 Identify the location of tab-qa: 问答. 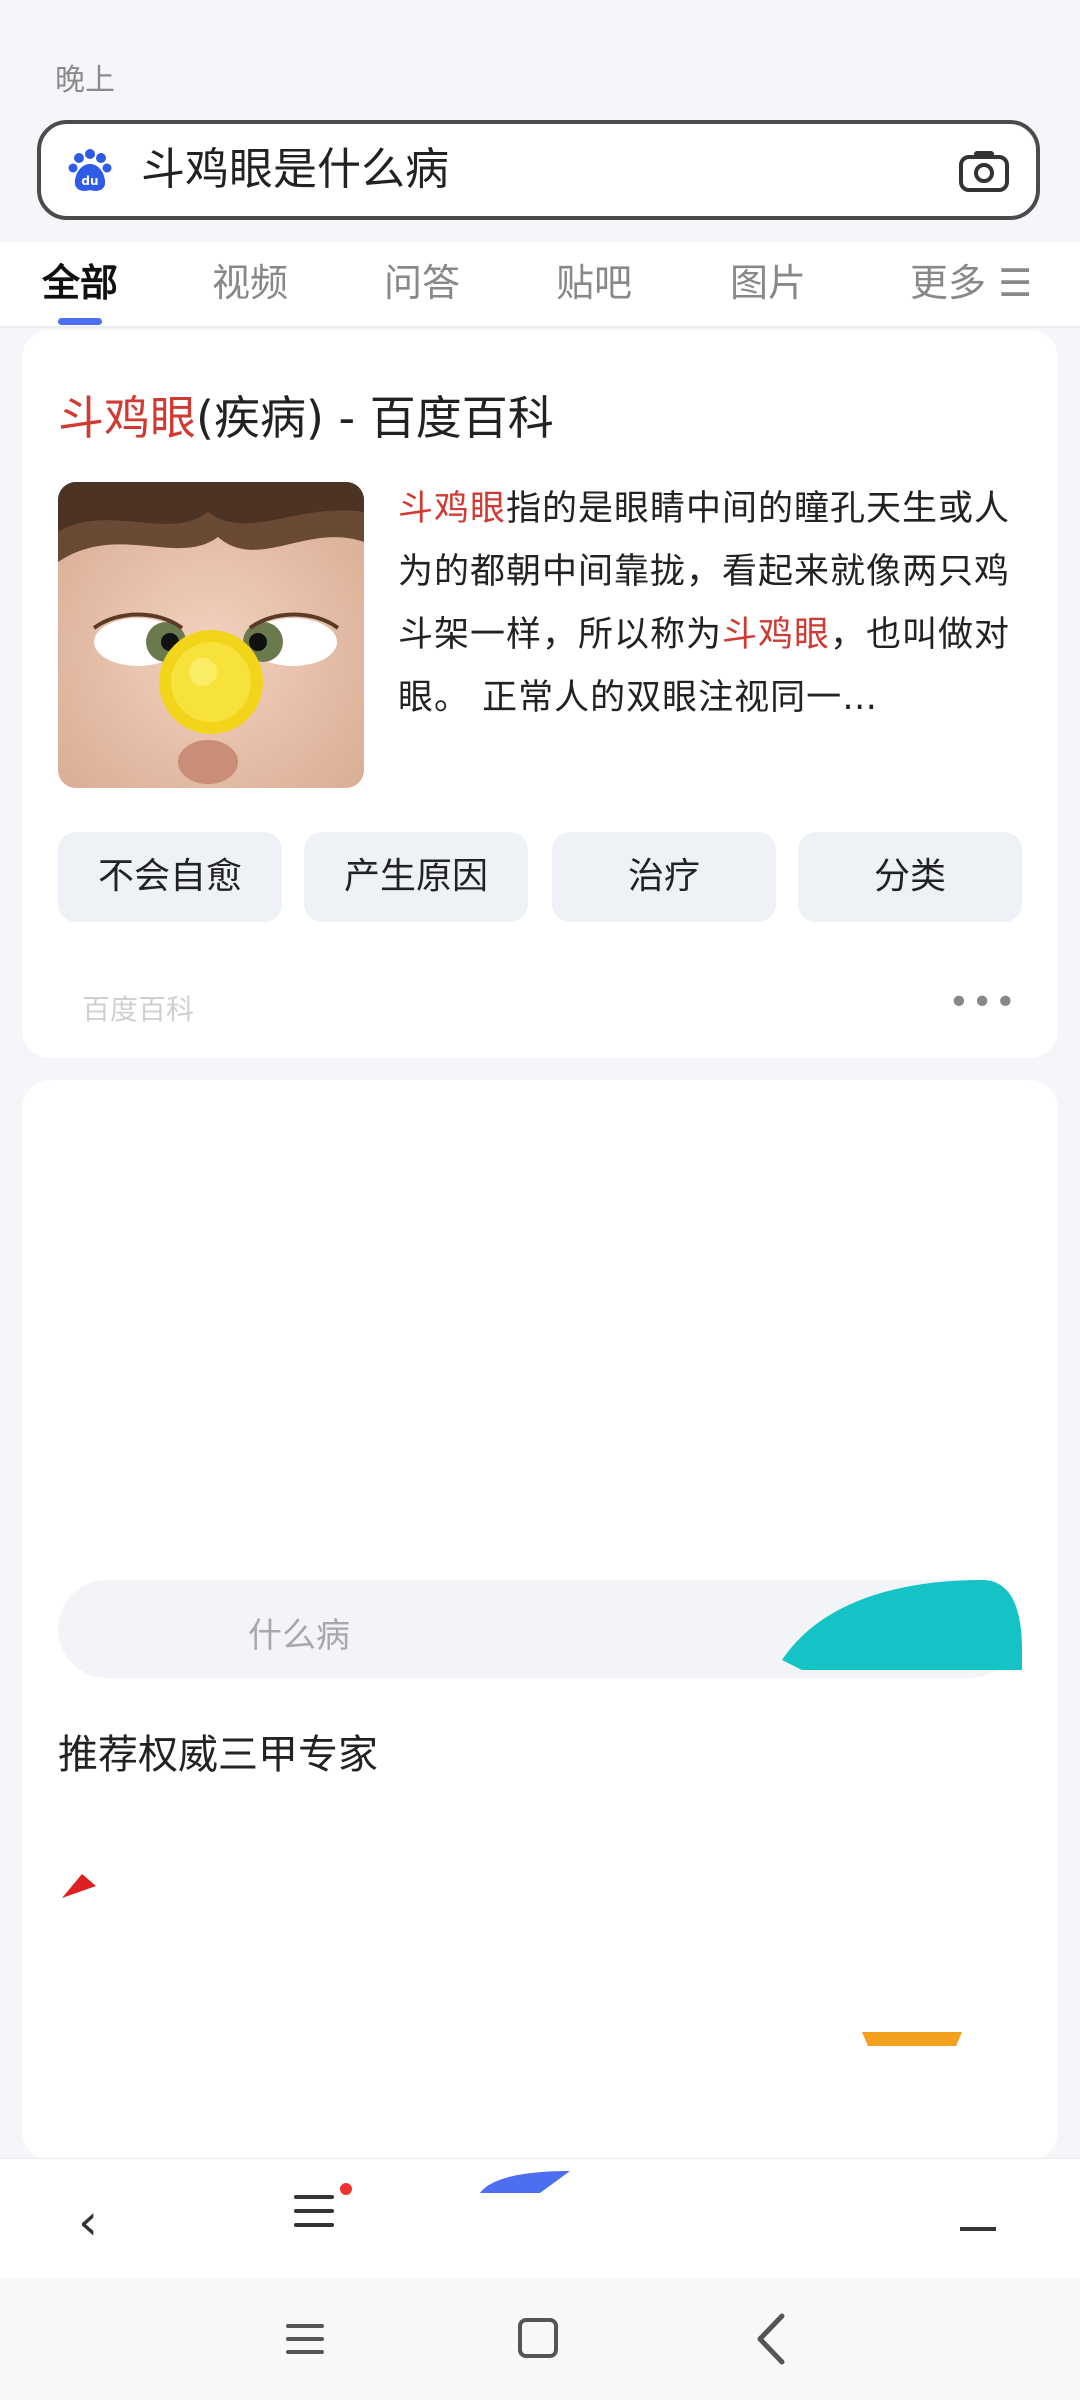
(422, 279).